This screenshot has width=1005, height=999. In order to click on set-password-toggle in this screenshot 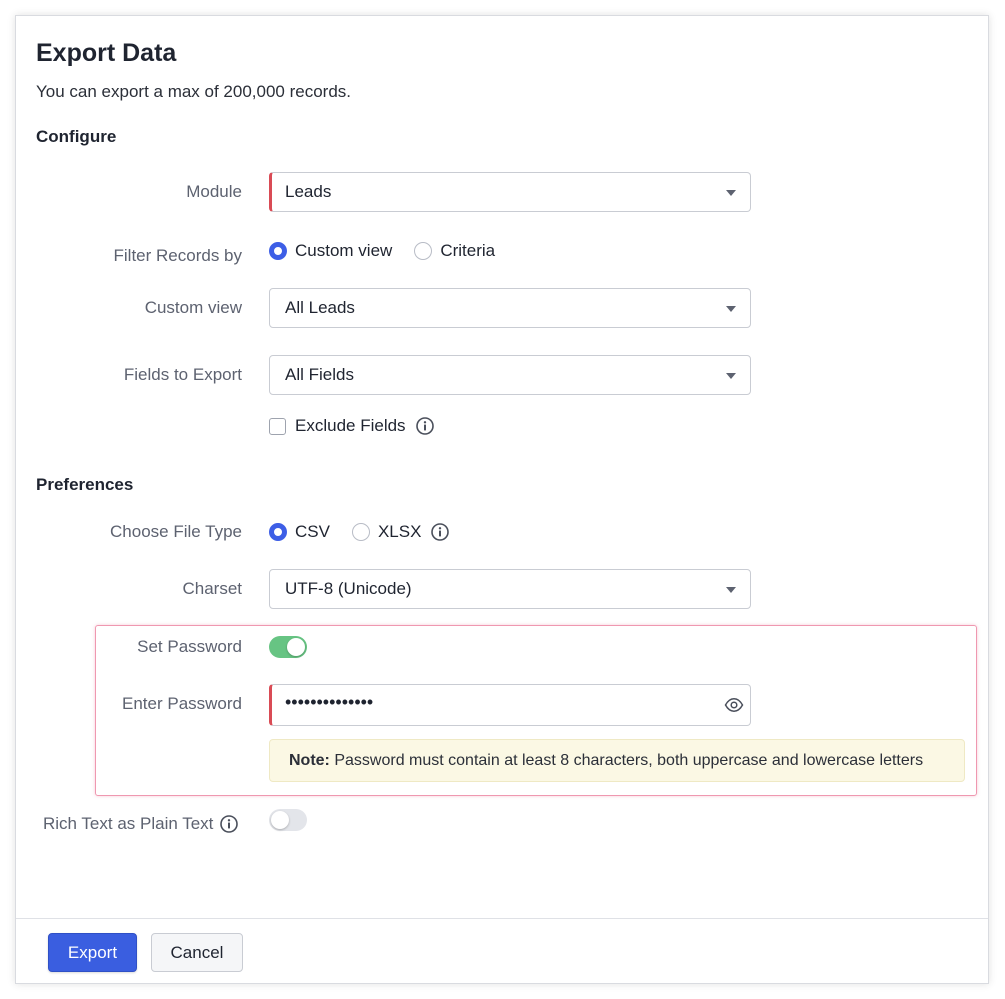, I will do `click(288, 647)`.